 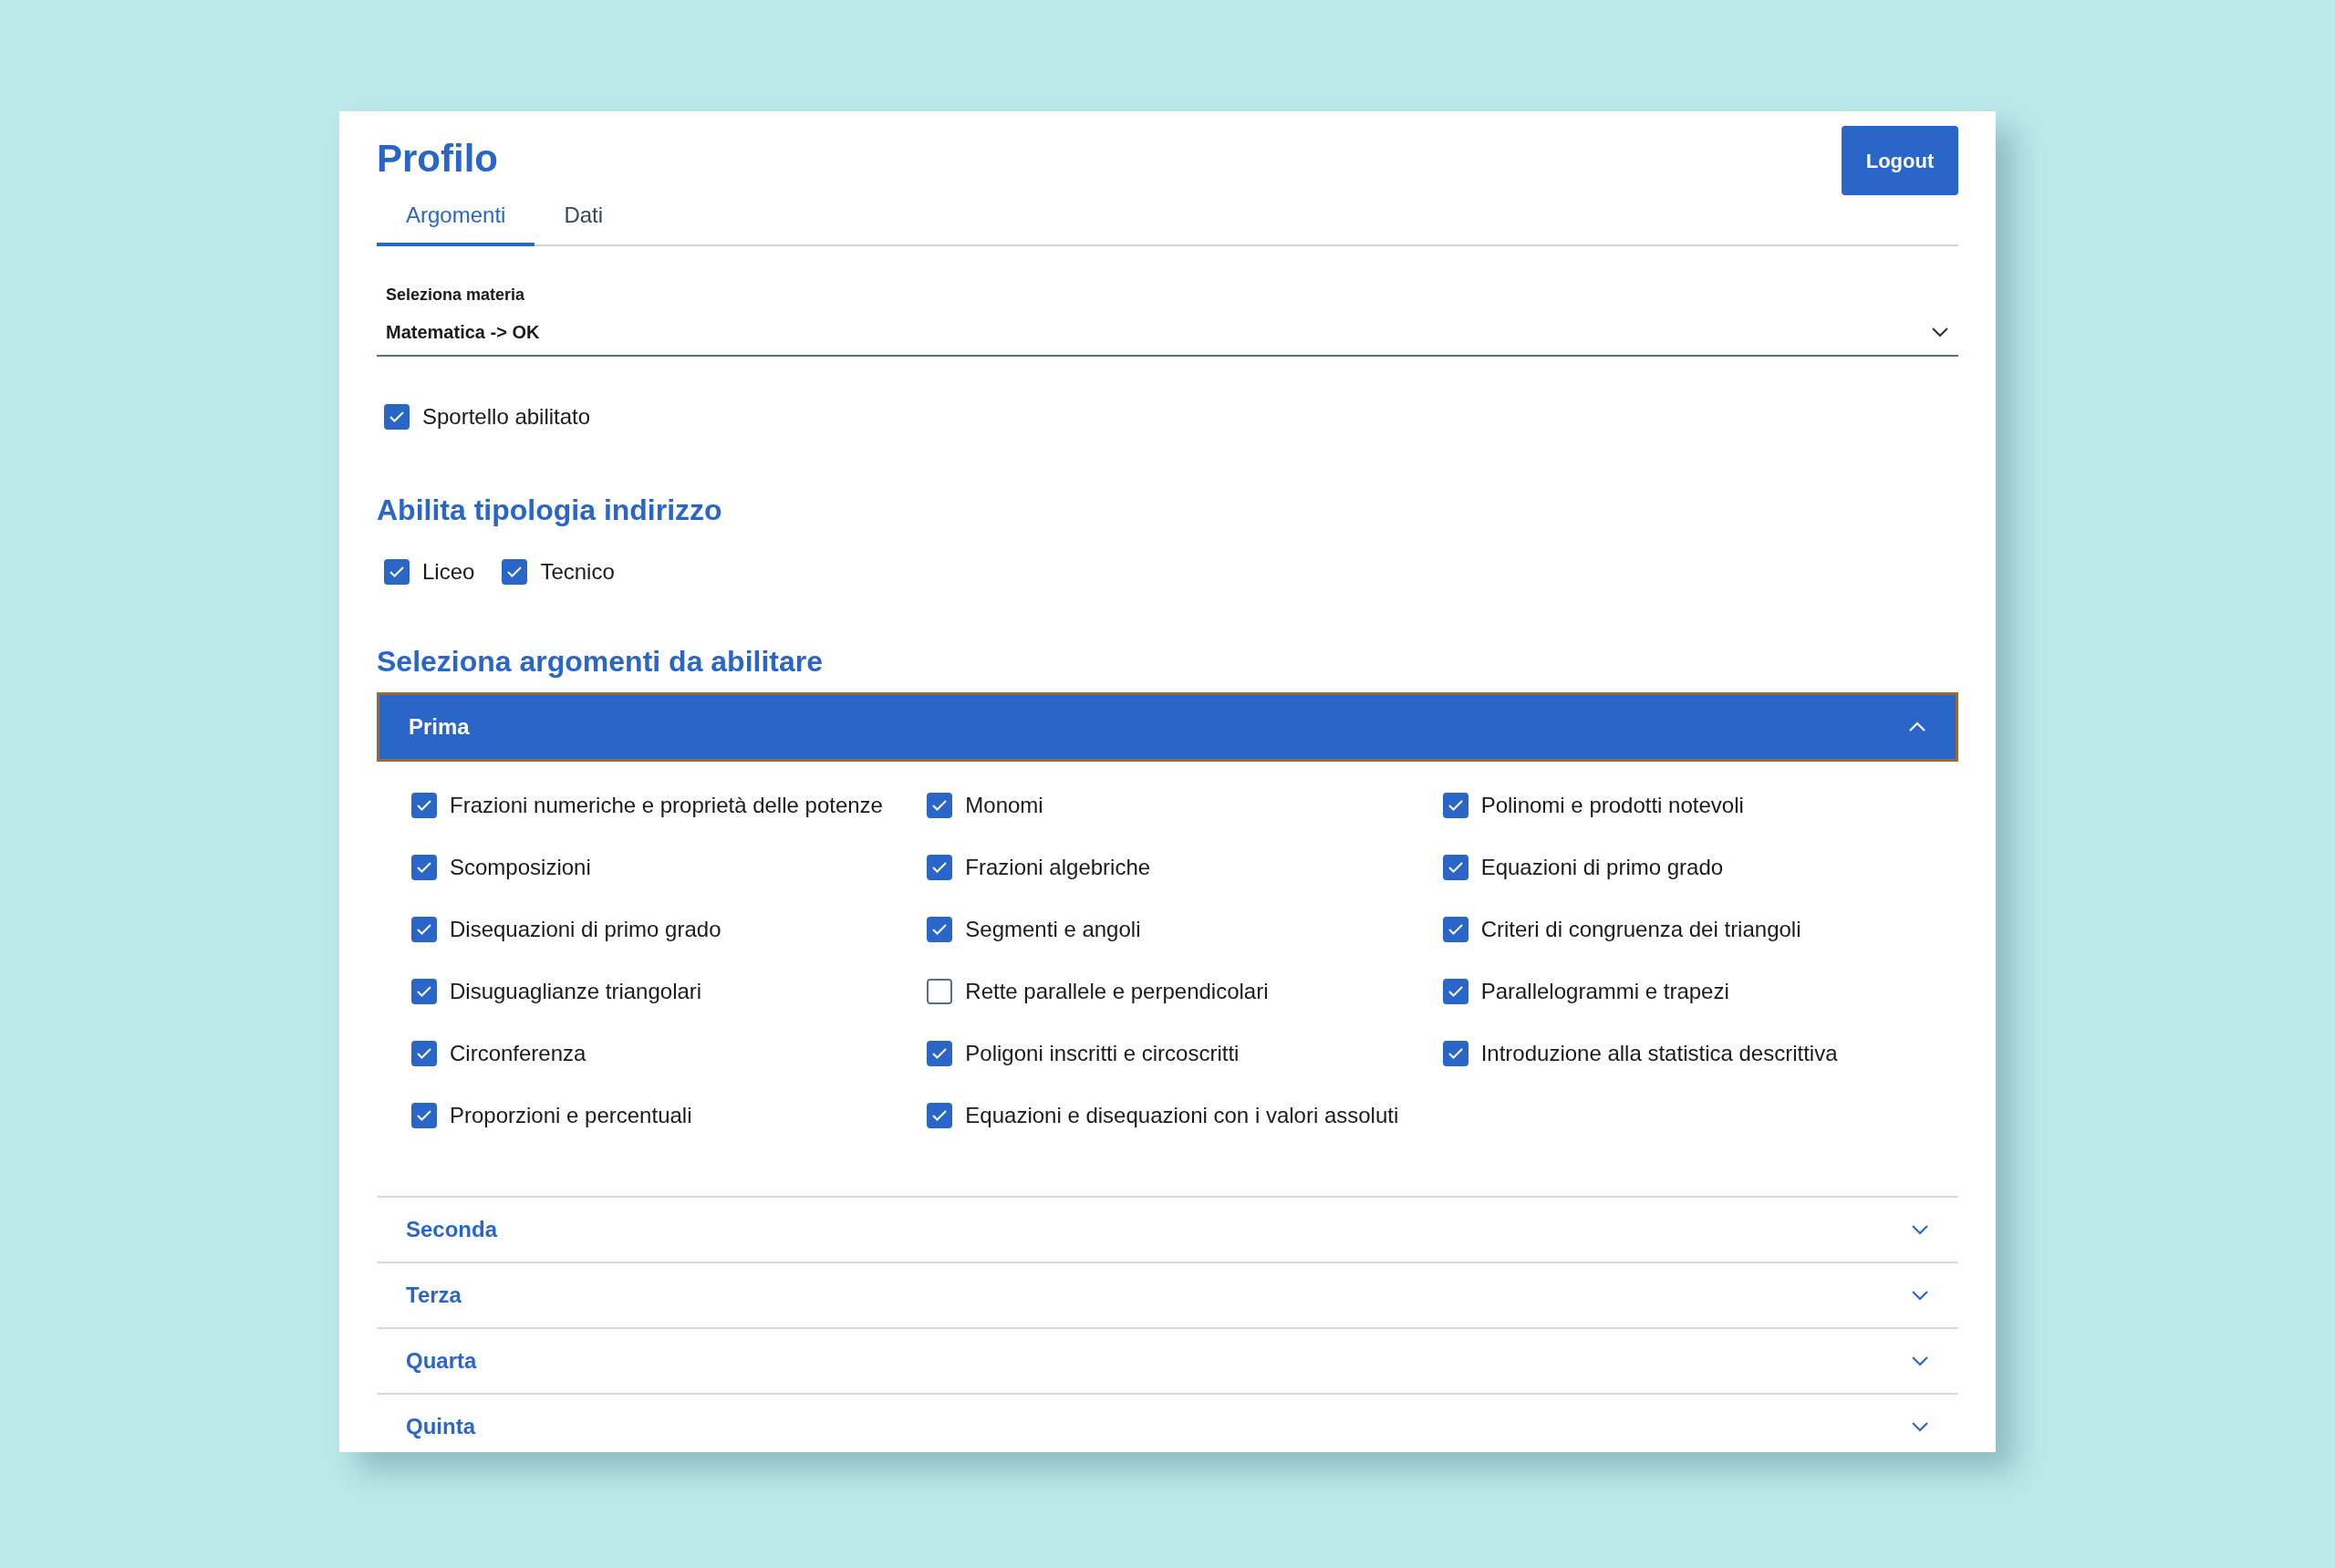 What do you see at coordinates (940, 991) in the screenshot?
I see `unchecked-checkbox` at bounding box center [940, 991].